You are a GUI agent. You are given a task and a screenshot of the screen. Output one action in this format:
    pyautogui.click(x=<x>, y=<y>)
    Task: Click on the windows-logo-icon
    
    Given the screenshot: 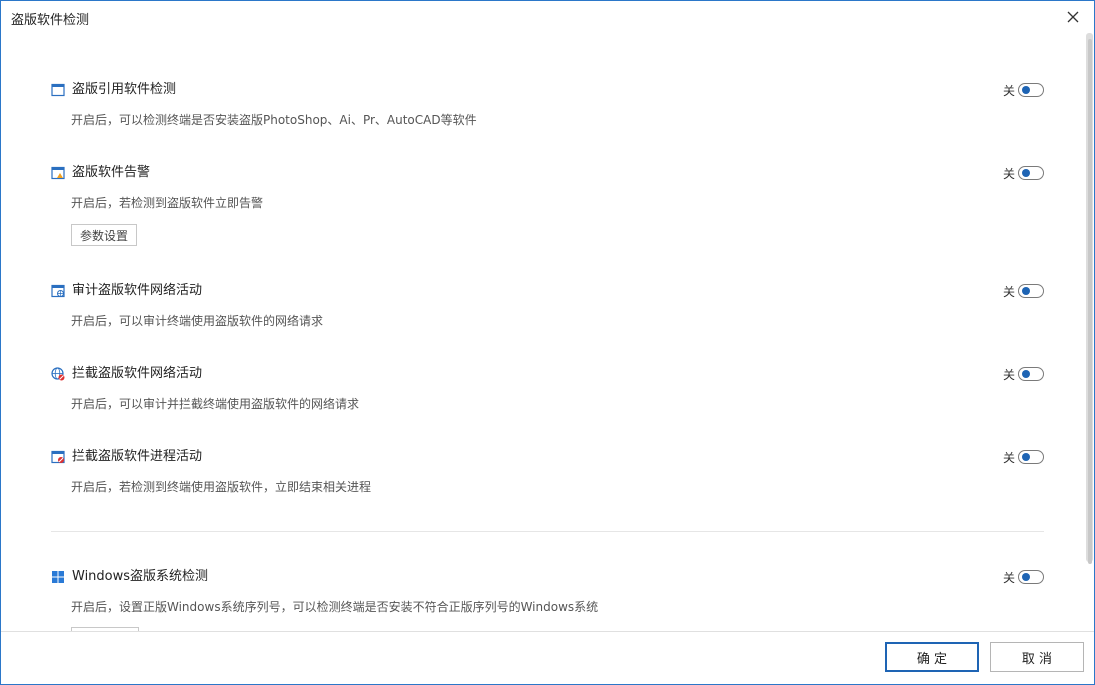 What is the action you would take?
    pyautogui.click(x=58, y=577)
    